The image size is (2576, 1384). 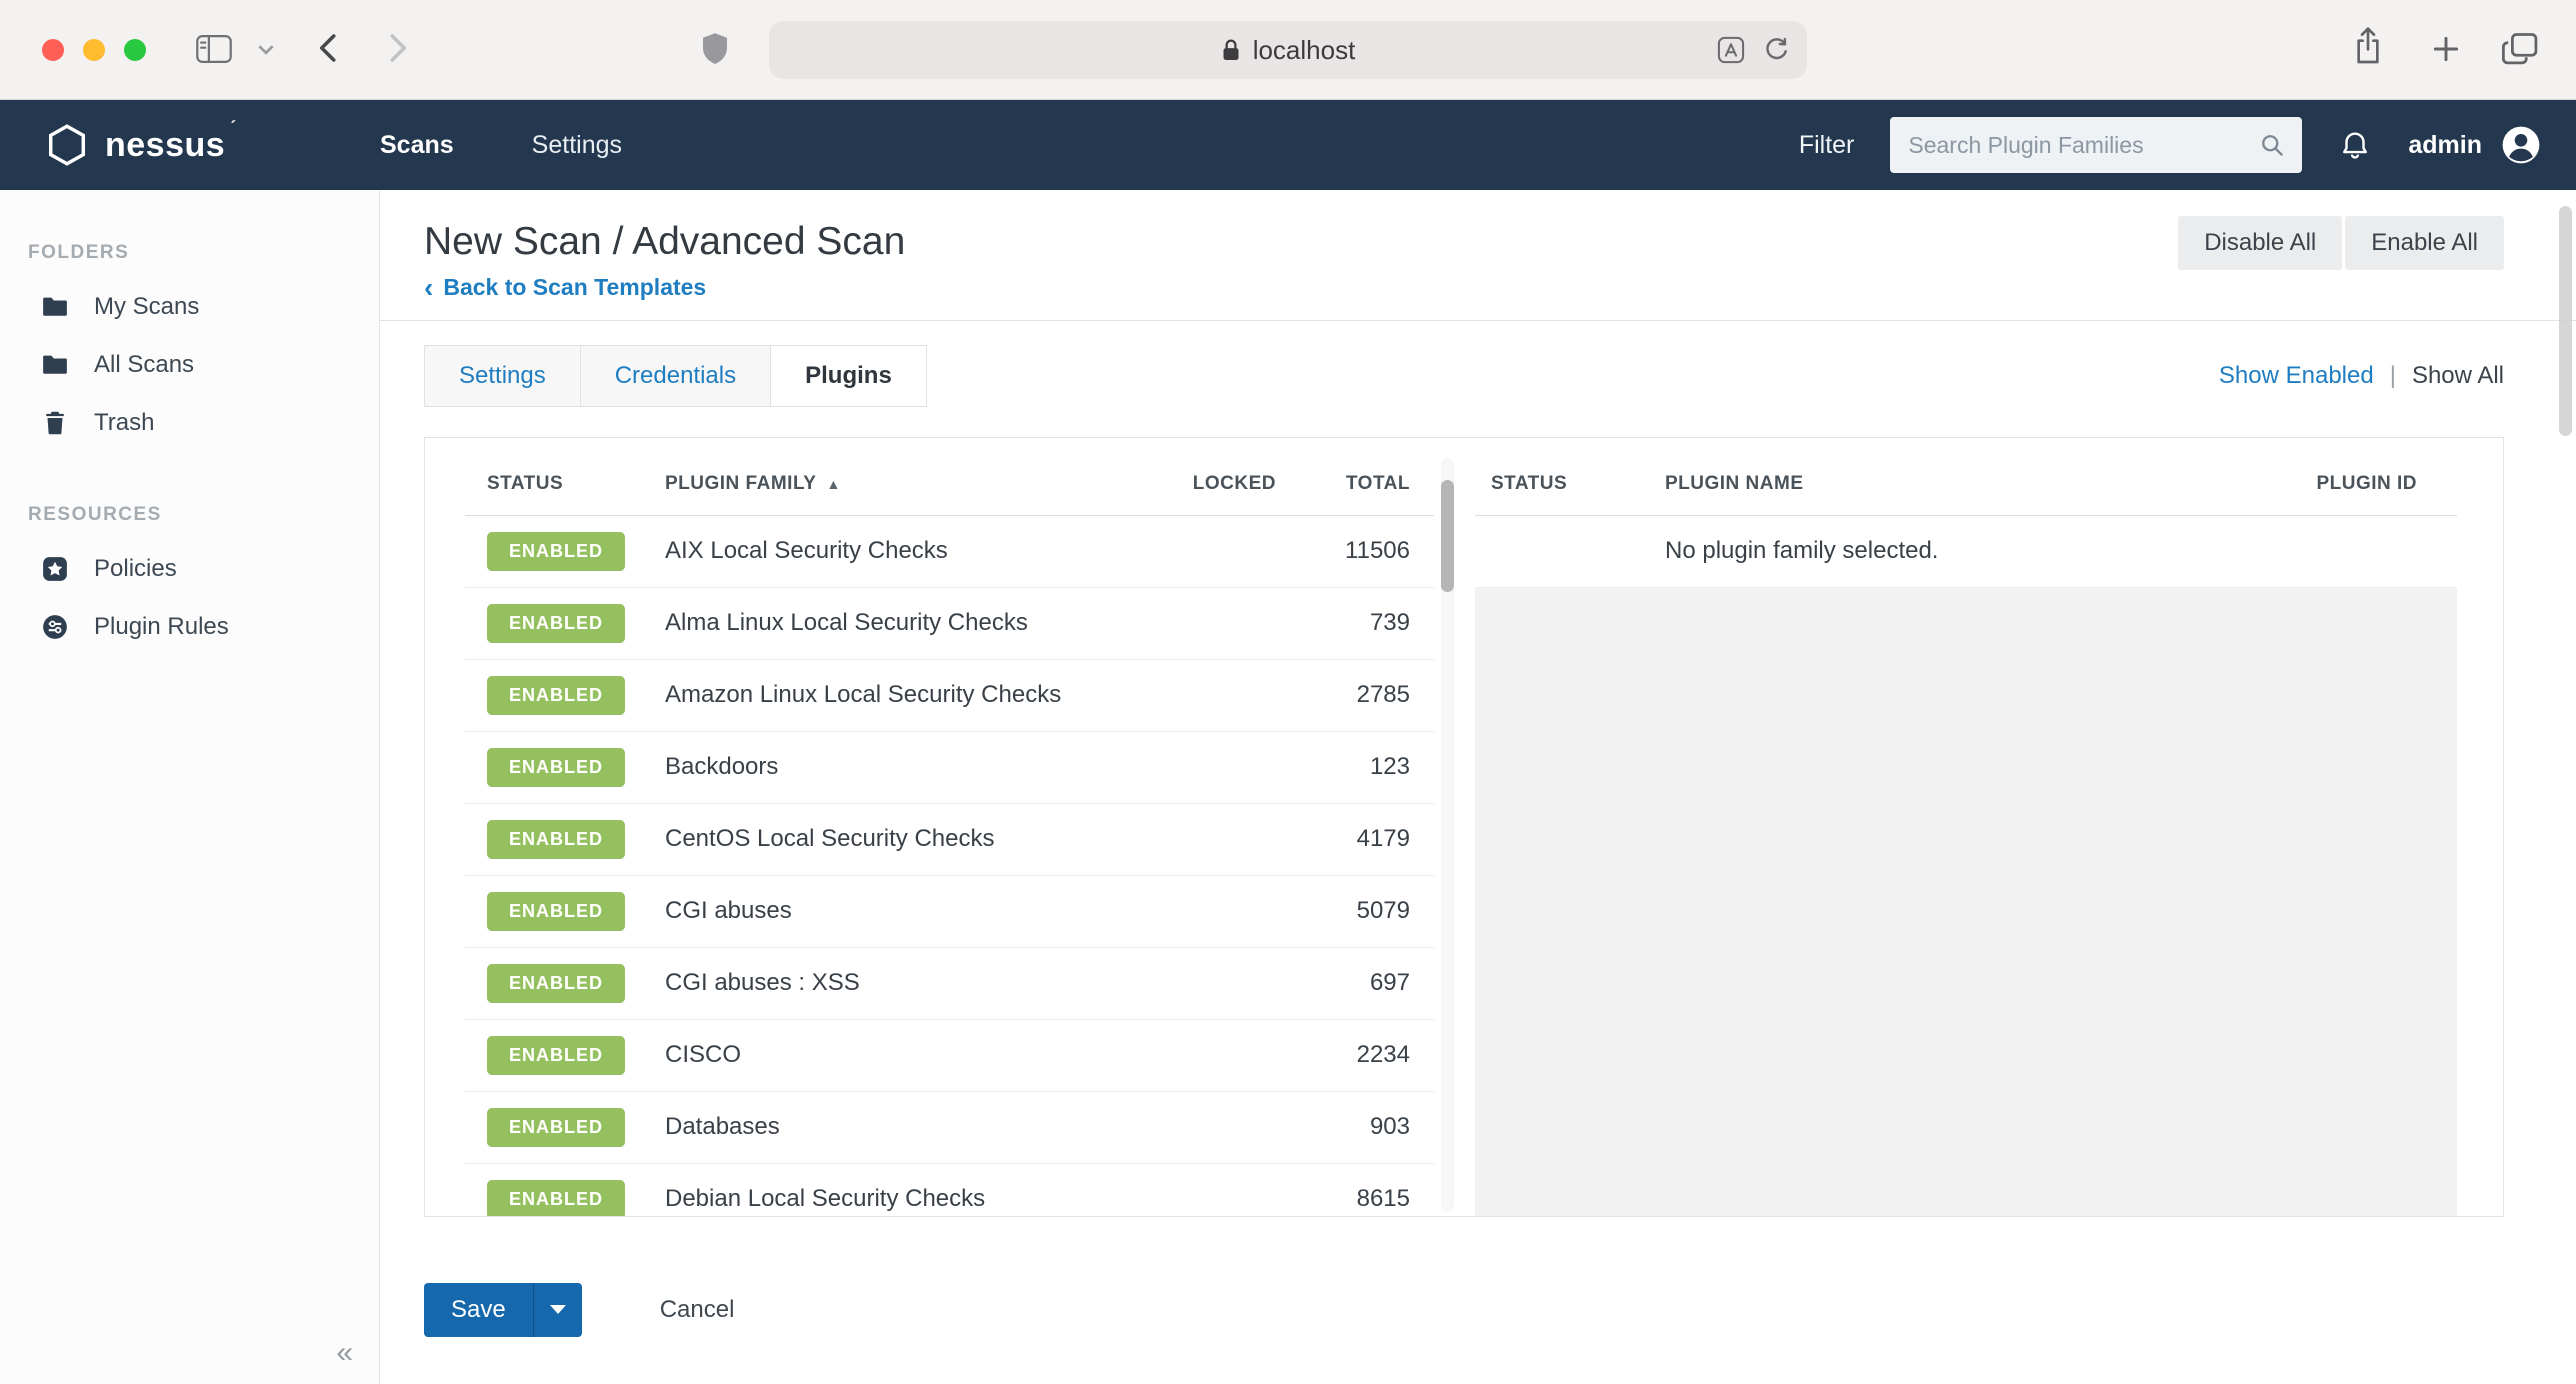 What do you see at coordinates (697, 1310) in the screenshot?
I see `cancel-button: Cancel` at bounding box center [697, 1310].